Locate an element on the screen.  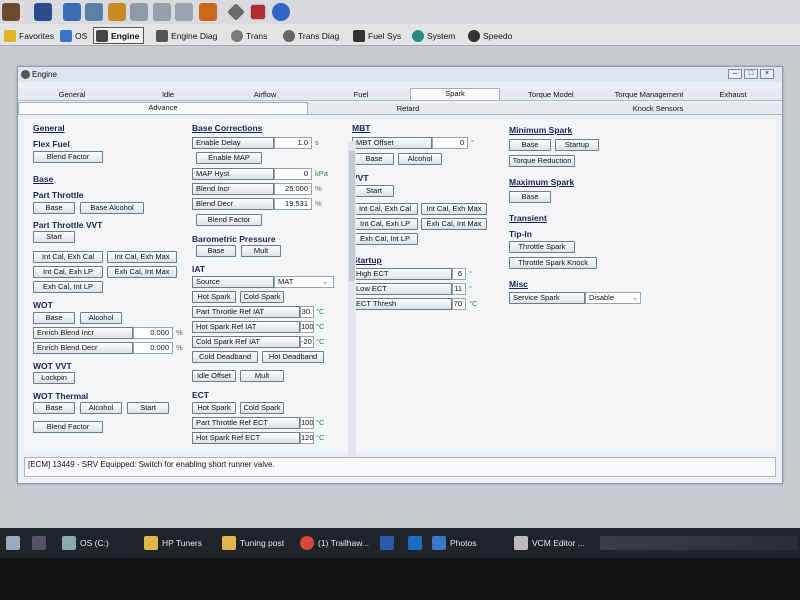
wot-thermal-start-button: Start is located at coordinates (148, 408).